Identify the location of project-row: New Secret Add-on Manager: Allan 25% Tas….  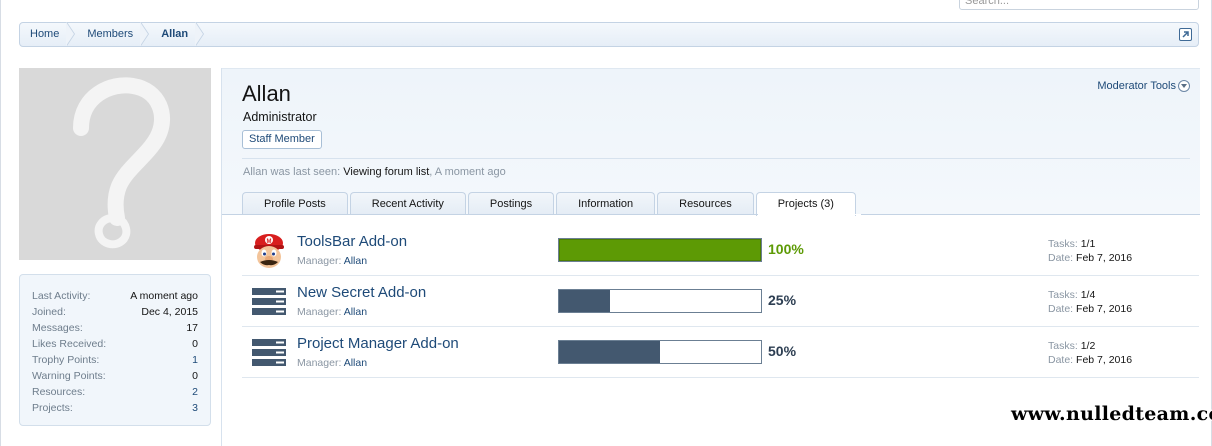
(720, 301).